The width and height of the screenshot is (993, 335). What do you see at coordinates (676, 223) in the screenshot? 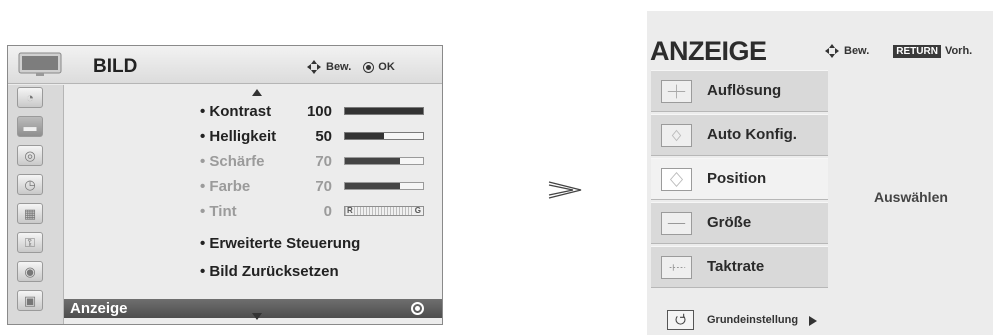
I see `size-icon` at bounding box center [676, 223].